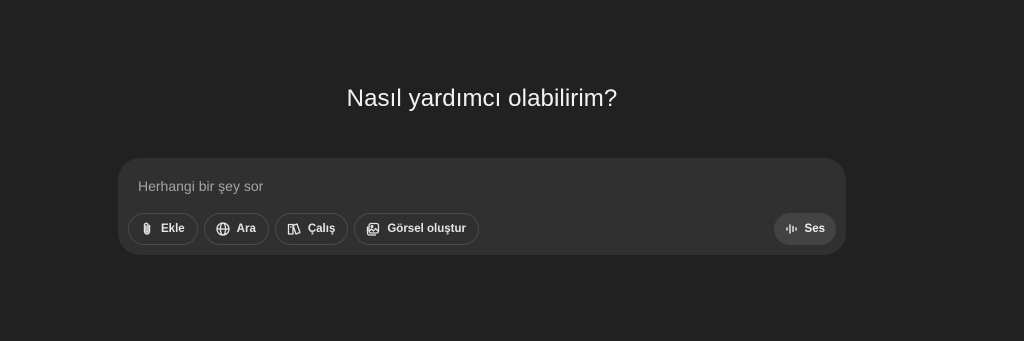 The image size is (1024, 341). I want to click on search-button: Ara, so click(236, 229).